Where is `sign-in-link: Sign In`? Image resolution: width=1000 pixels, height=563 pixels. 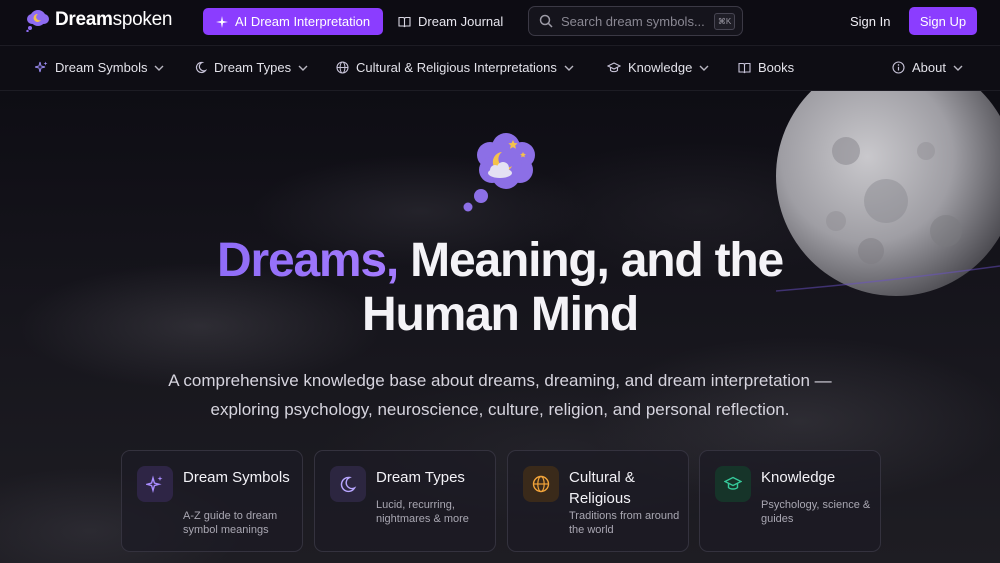 sign-in-link: Sign In is located at coordinates (870, 21).